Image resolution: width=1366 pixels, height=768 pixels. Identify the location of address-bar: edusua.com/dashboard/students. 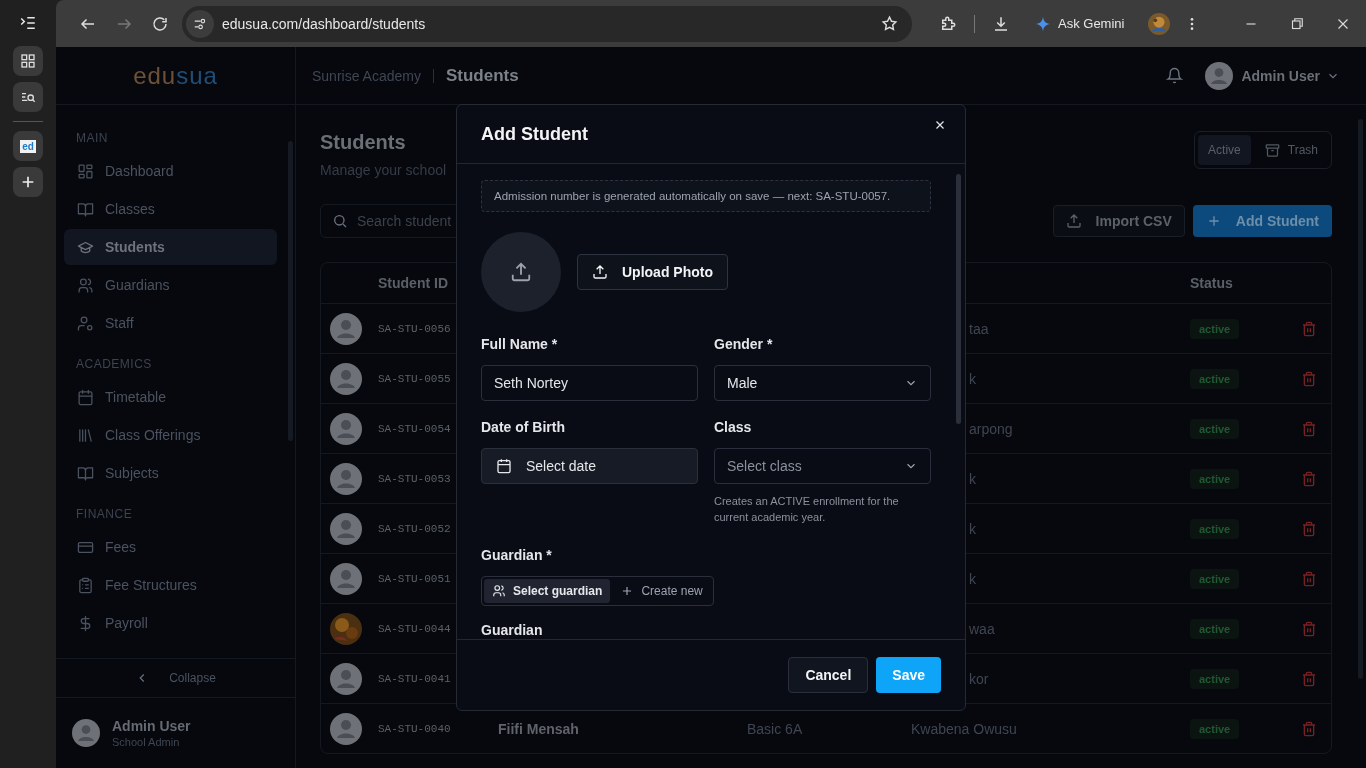
(547, 23).